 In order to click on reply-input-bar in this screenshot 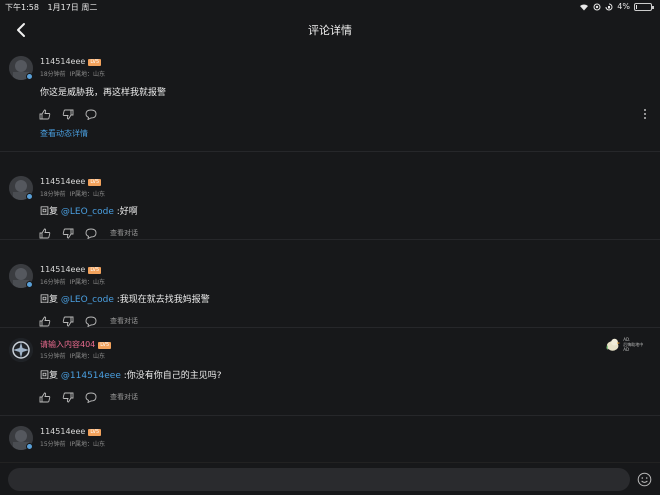, I will do `click(330, 478)`.